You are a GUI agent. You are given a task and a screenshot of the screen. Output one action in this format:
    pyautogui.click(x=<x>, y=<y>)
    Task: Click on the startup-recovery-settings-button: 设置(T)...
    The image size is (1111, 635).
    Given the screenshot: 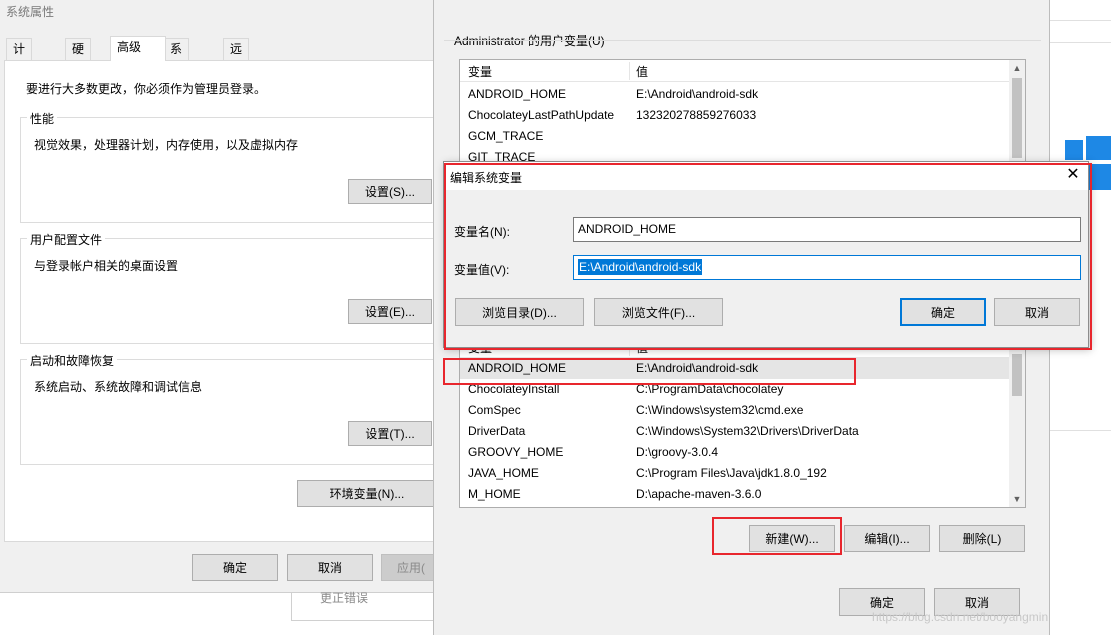 What is the action you would take?
    pyautogui.click(x=390, y=433)
    